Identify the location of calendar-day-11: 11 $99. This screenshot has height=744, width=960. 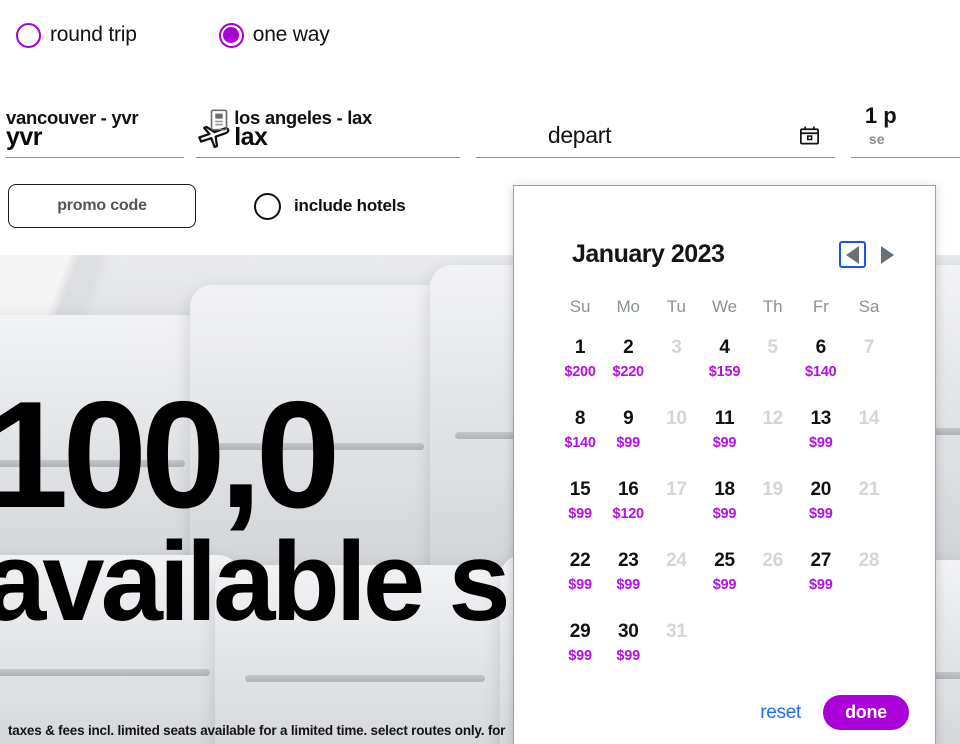
(724, 439).